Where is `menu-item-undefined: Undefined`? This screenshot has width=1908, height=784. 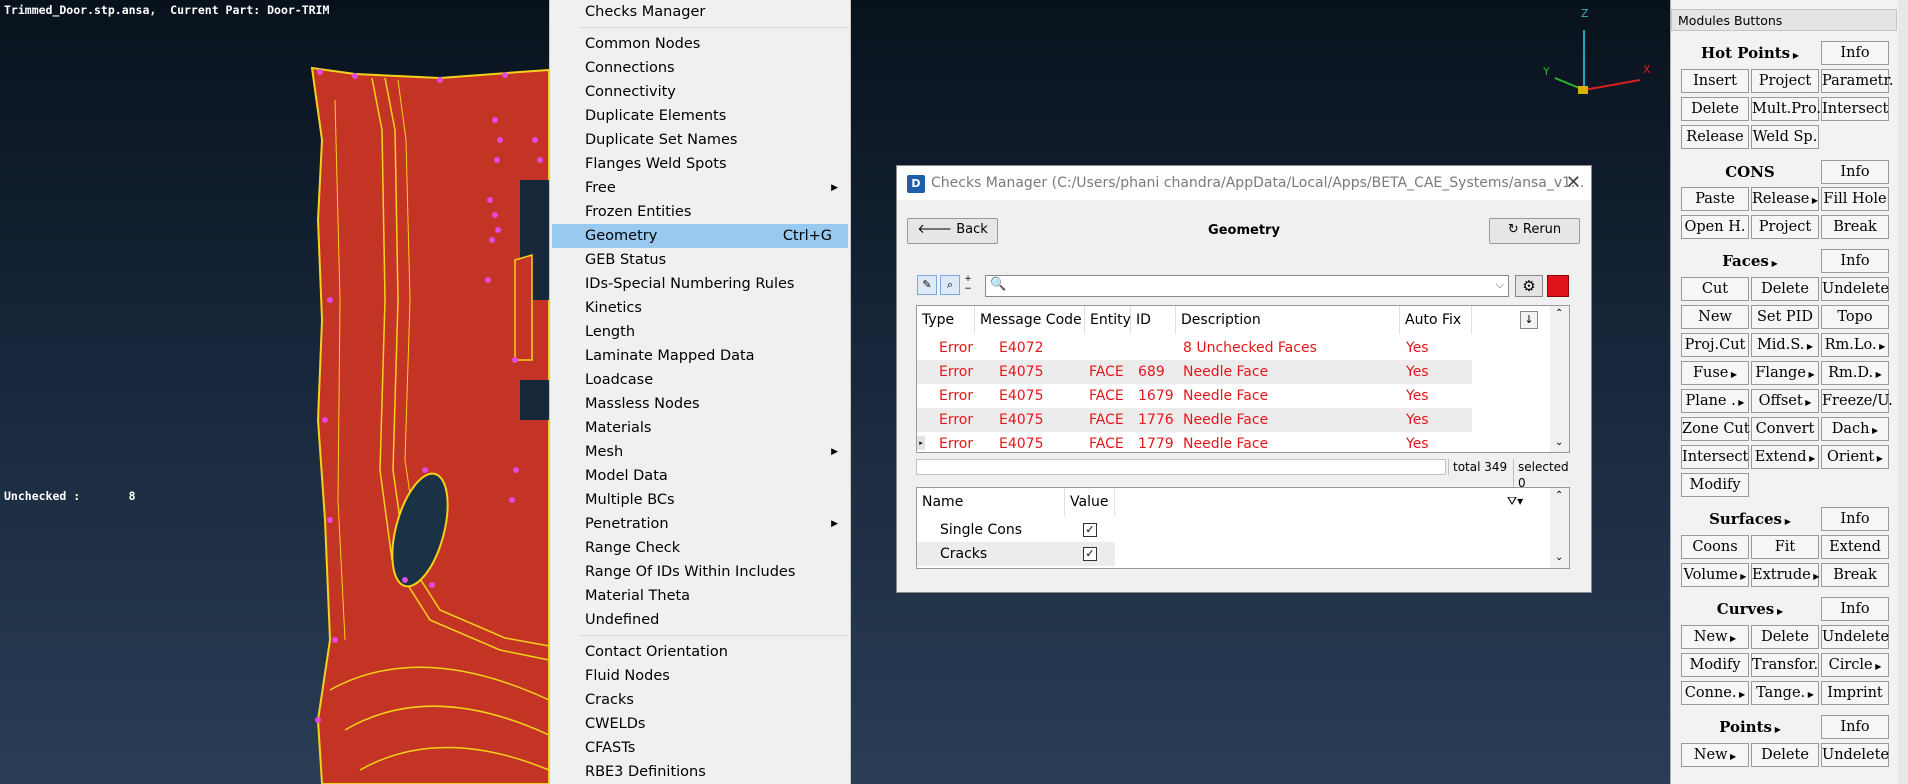
menu-item-undefined: Undefined is located at coordinates (700, 620).